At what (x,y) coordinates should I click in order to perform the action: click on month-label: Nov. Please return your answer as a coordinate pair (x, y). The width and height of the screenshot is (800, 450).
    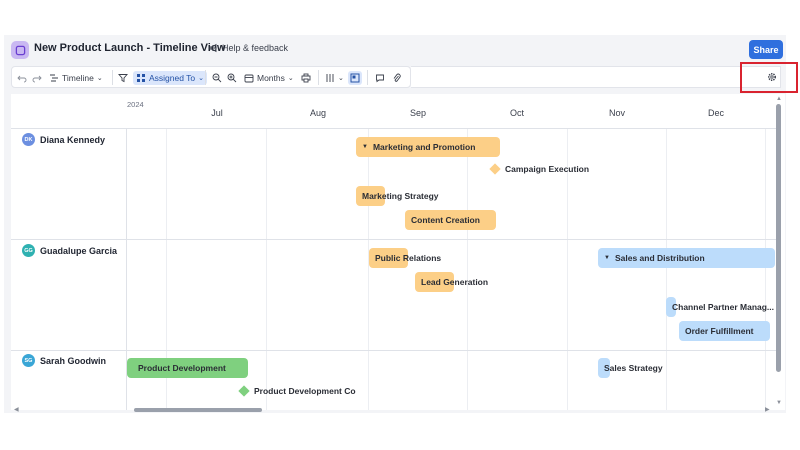
    Looking at the image, I should click on (617, 113).